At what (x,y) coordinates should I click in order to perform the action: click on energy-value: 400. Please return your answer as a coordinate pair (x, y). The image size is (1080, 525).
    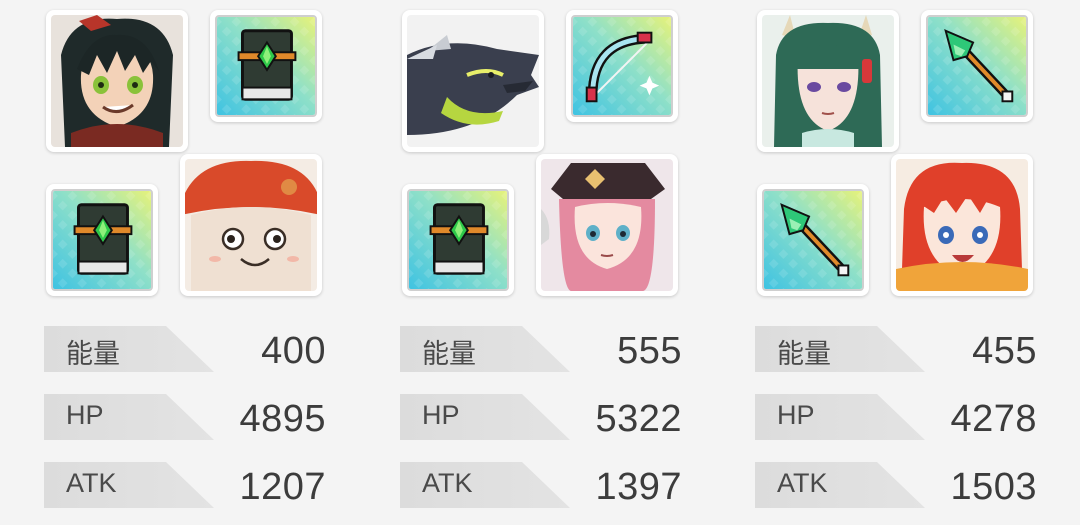
    Looking at the image, I should click on (293, 351).